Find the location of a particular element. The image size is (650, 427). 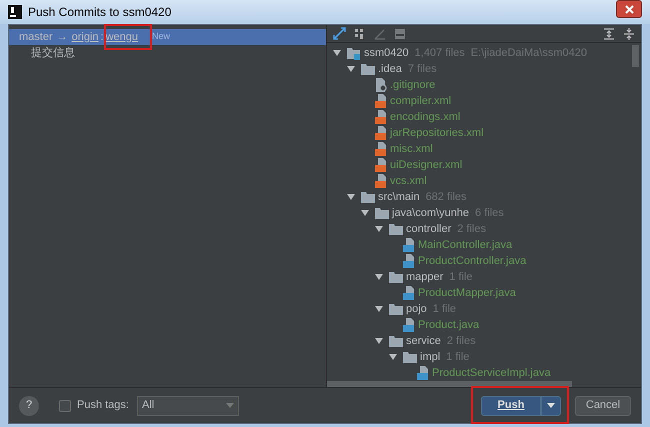

target-branch-link: wengu is located at coordinates (122, 37).